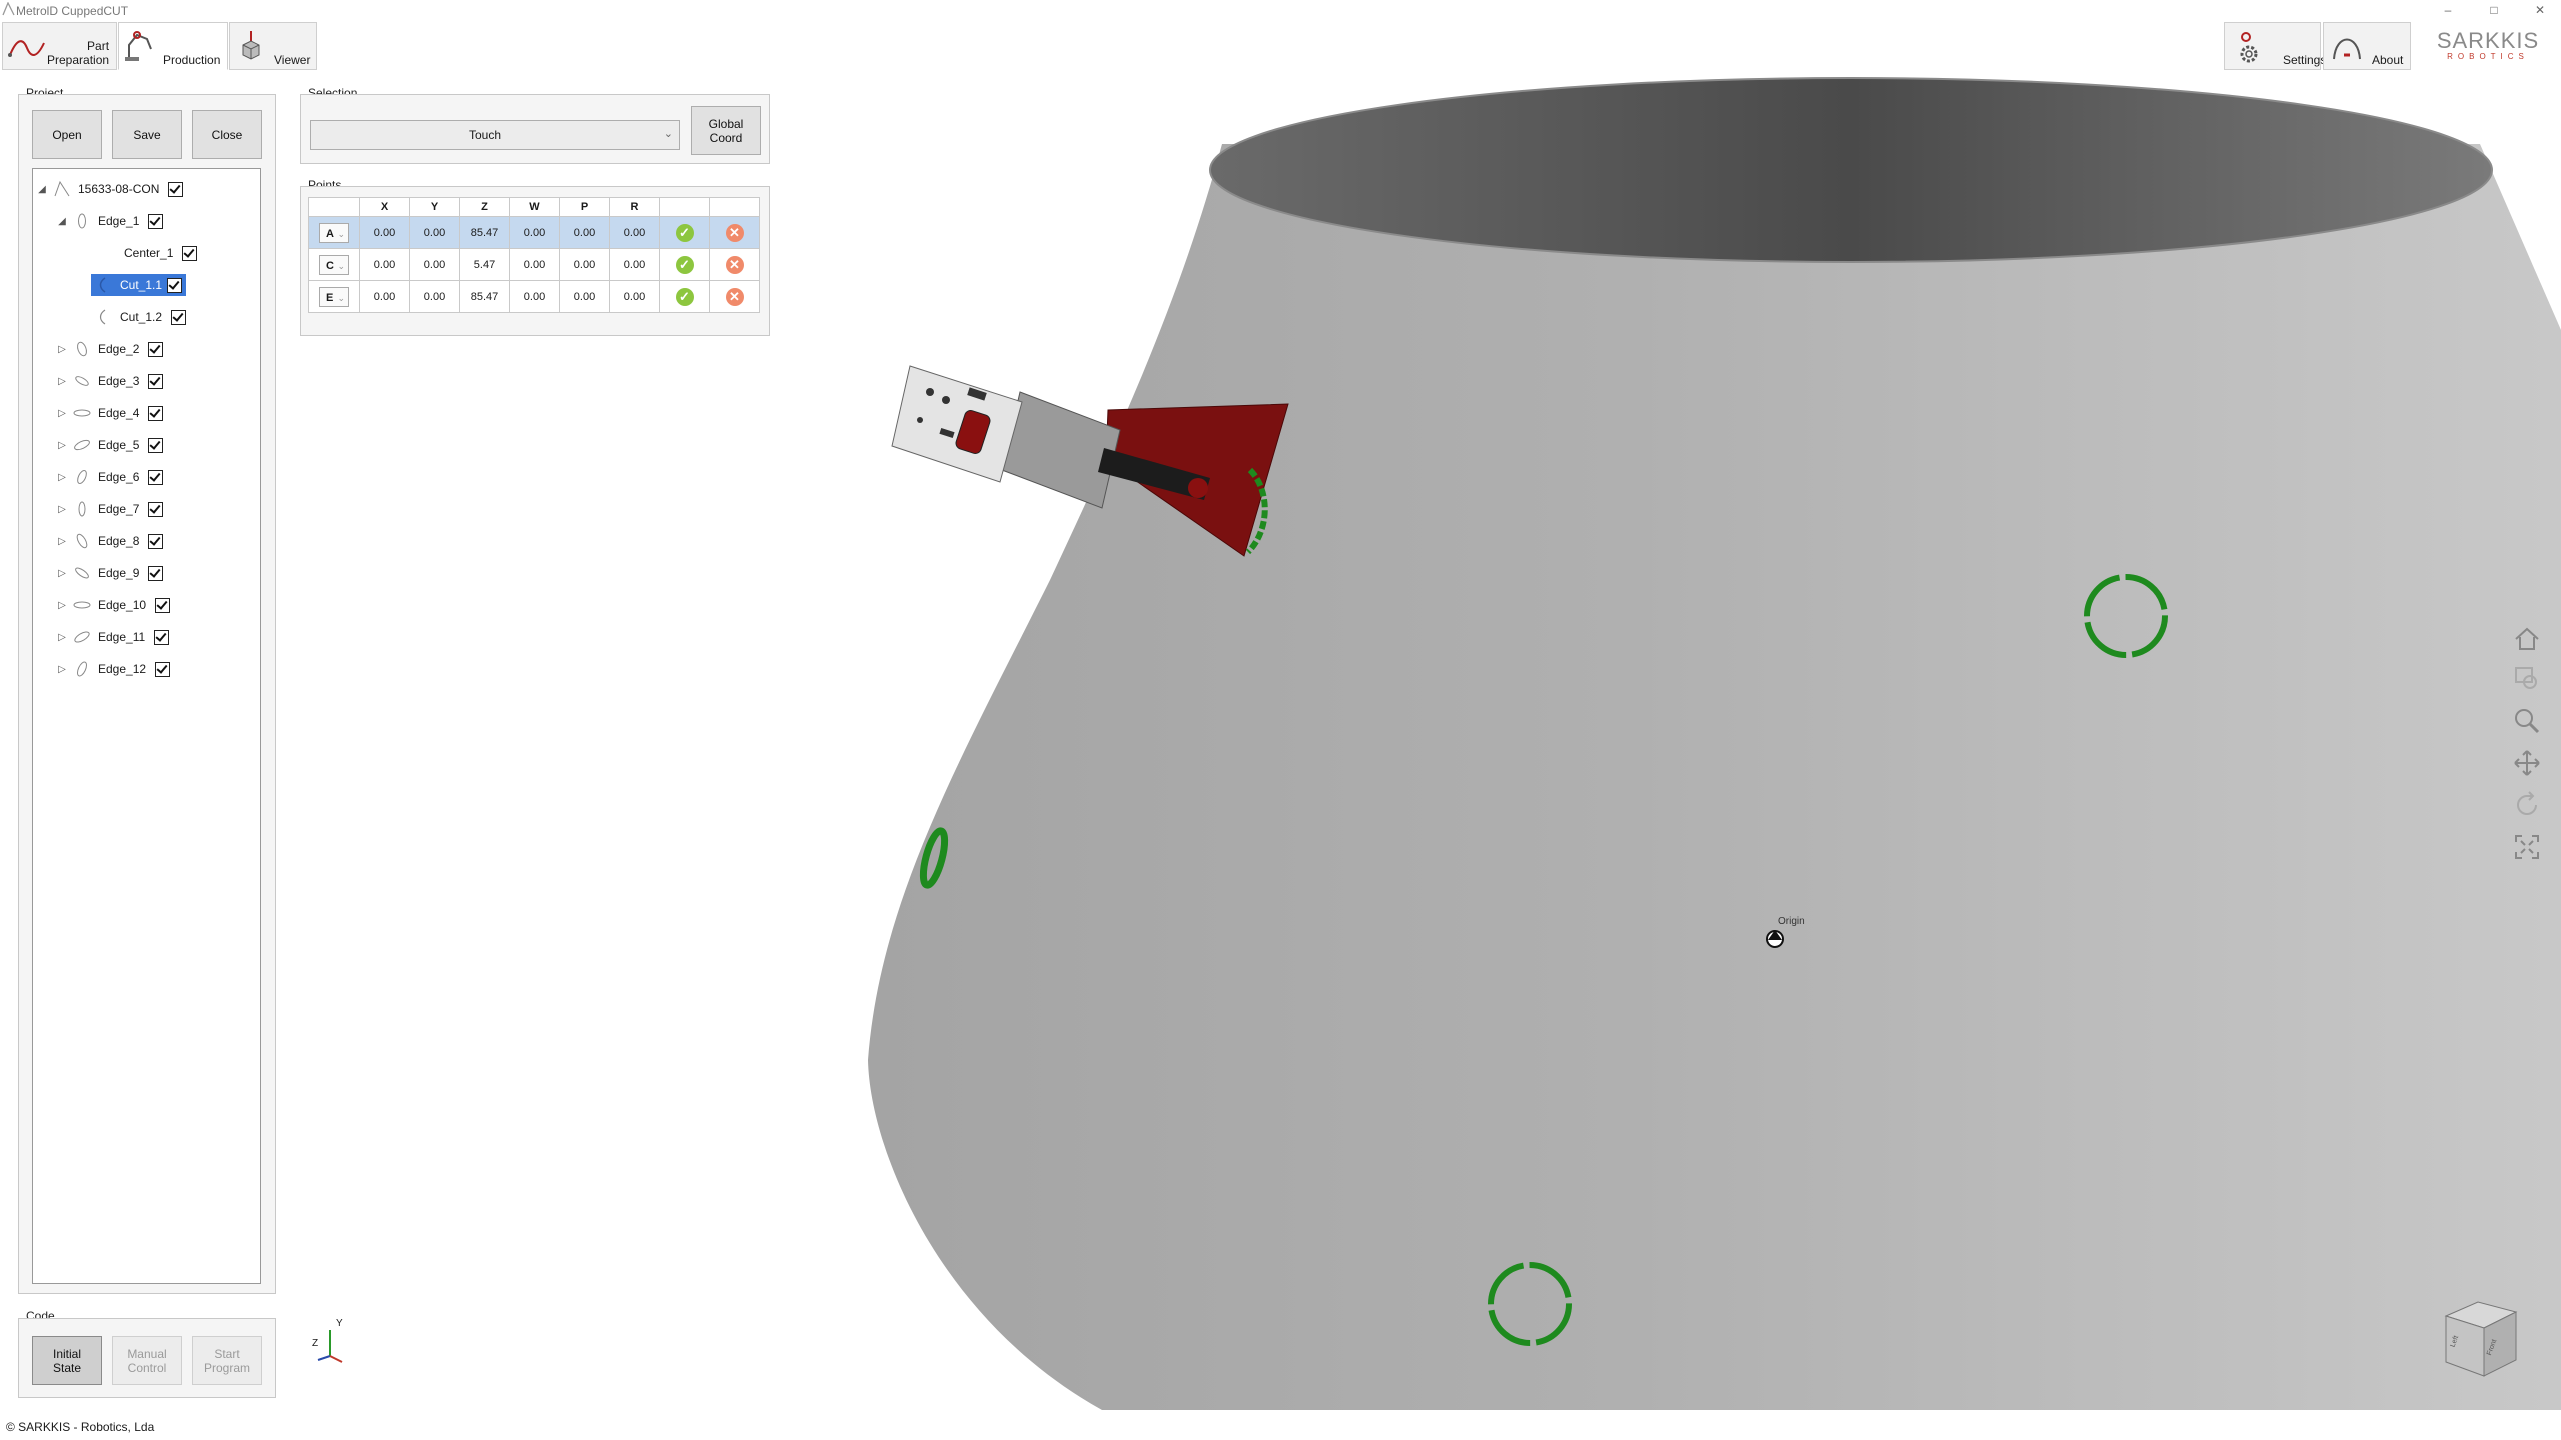 This screenshot has height=1440, width=2561. What do you see at coordinates (273, 46) in the screenshot?
I see `tab-viewer: Viewer` at bounding box center [273, 46].